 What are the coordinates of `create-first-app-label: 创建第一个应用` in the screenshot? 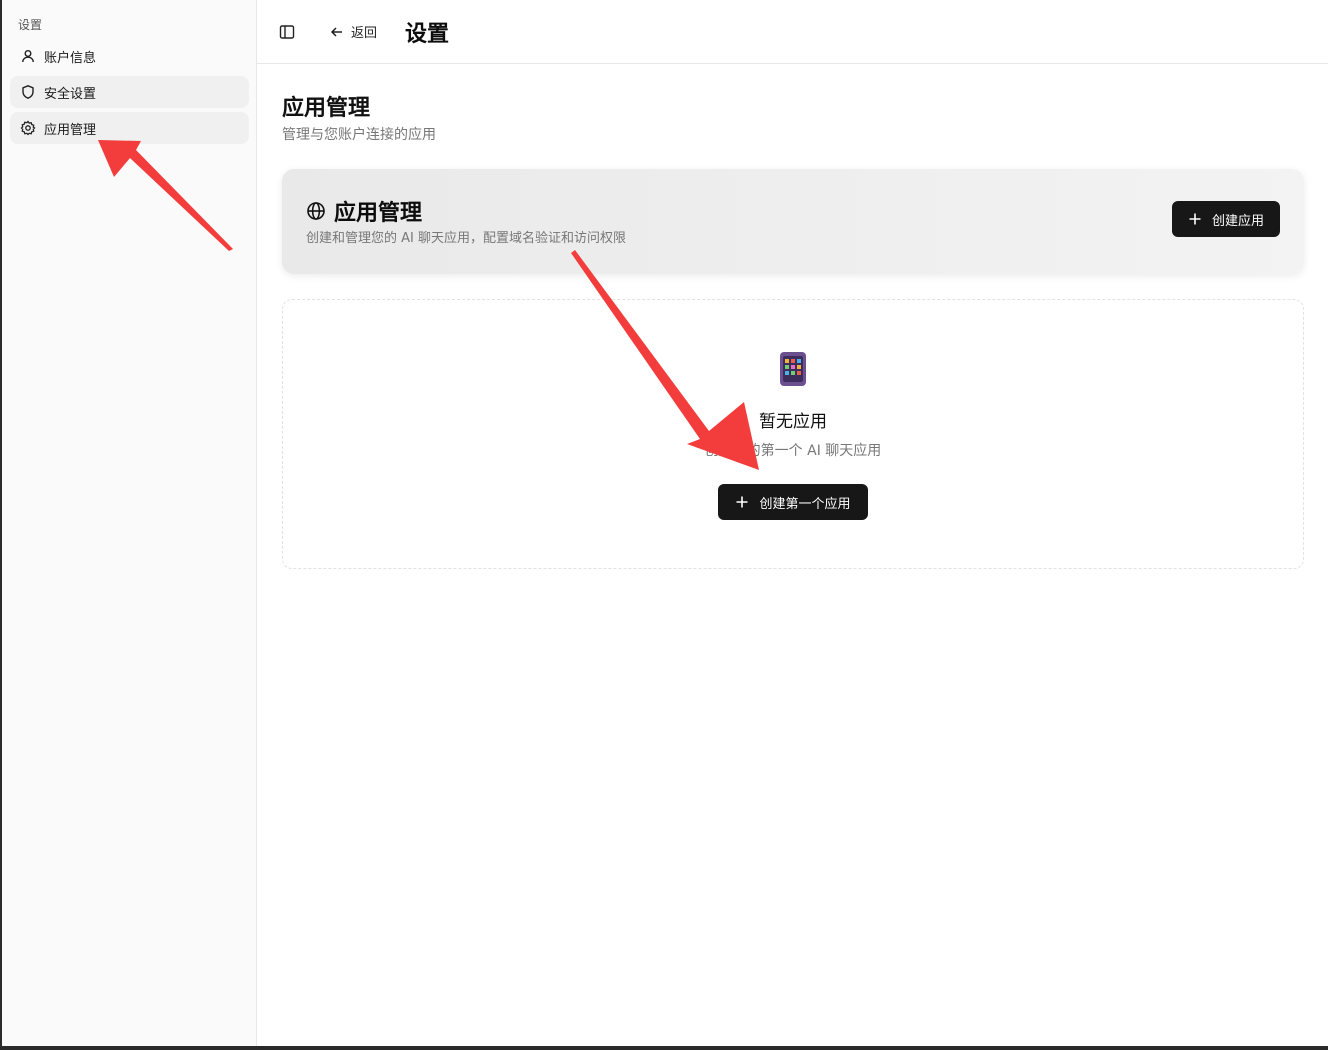 It's located at (805, 504).